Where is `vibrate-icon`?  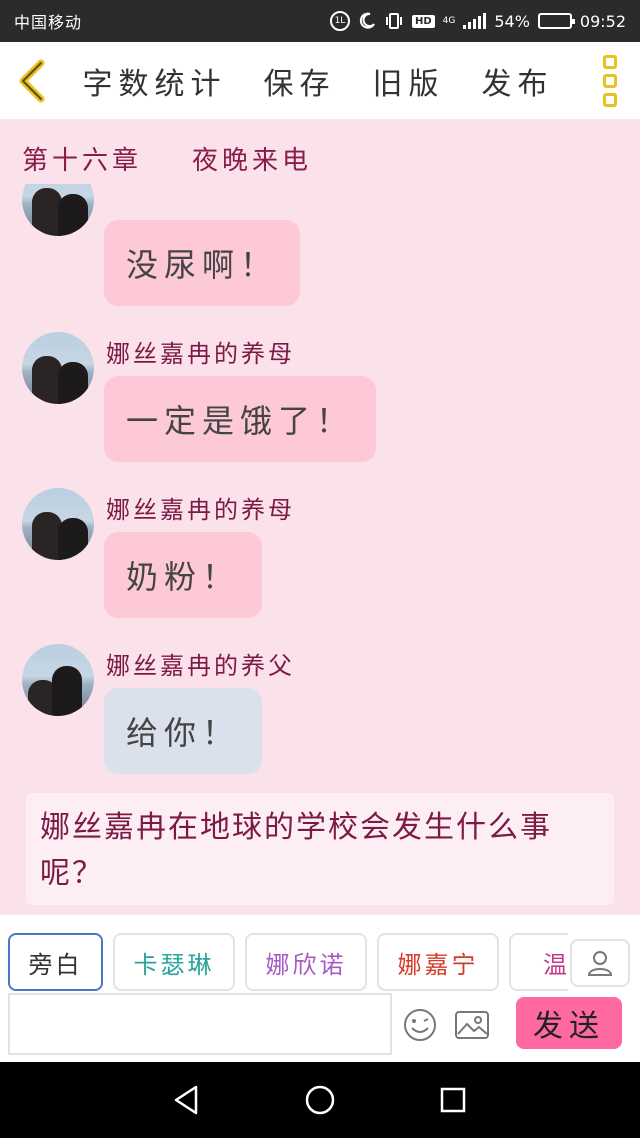
vibrate-icon is located at coordinates (394, 21).